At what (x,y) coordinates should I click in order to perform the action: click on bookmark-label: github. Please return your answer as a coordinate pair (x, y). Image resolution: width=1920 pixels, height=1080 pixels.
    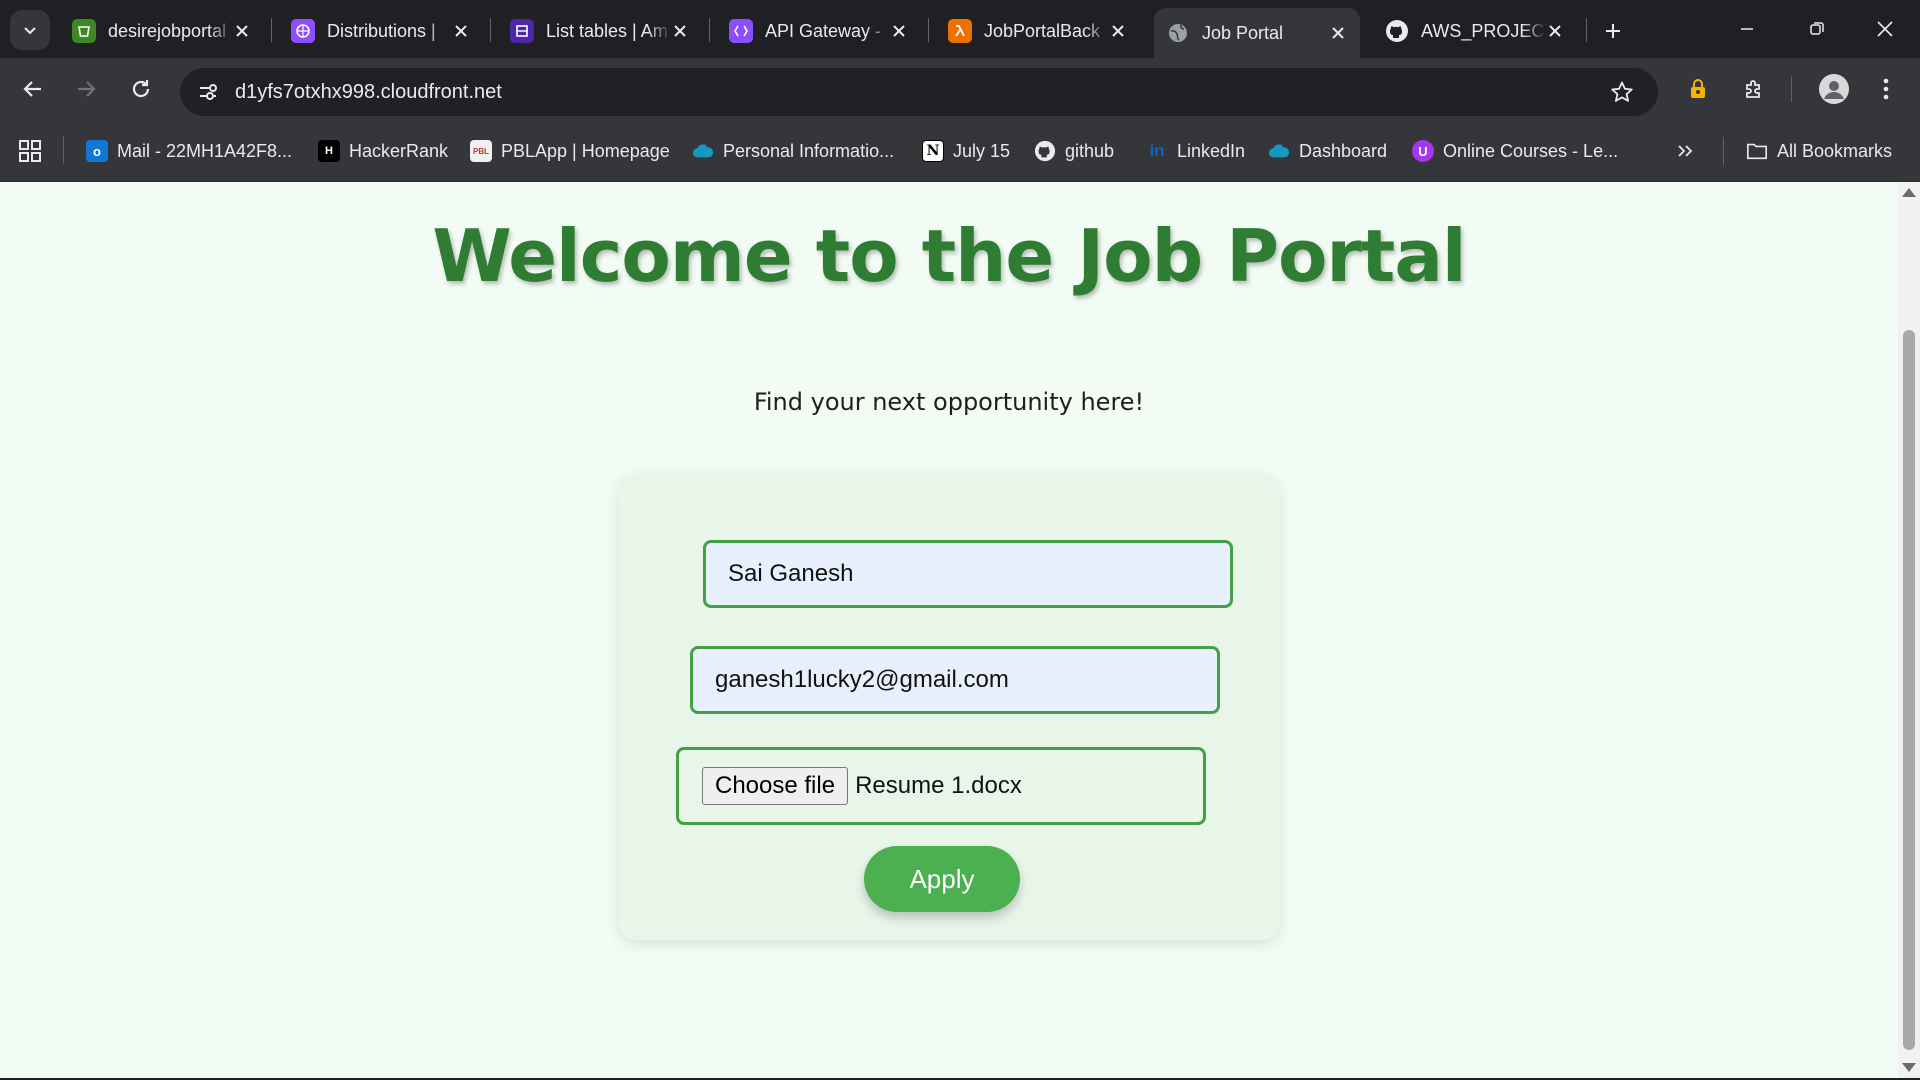
    Looking at the image, I should click on (1090, 150).